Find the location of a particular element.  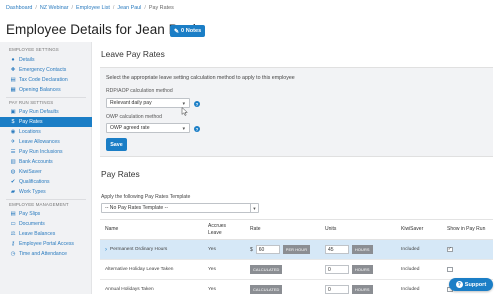

breadcrumb-business: NZ Webinar is located at coordinates (54, 8).